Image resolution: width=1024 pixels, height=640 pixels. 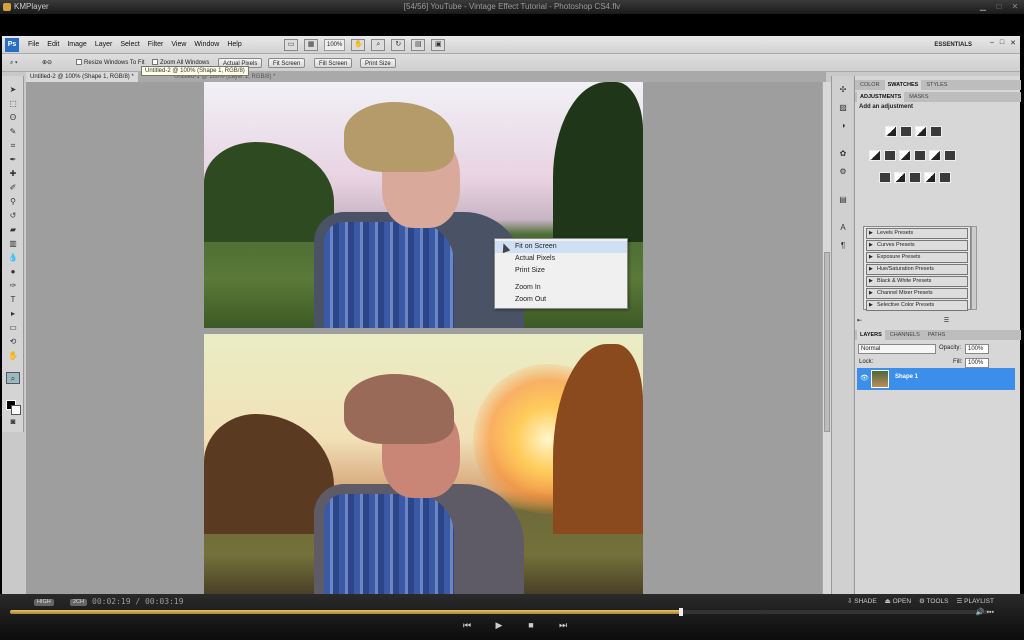 What do you see at coordinates (905, 155) in the screenshot?
I see `color-balance-icon` at bounding box center [905, 155].